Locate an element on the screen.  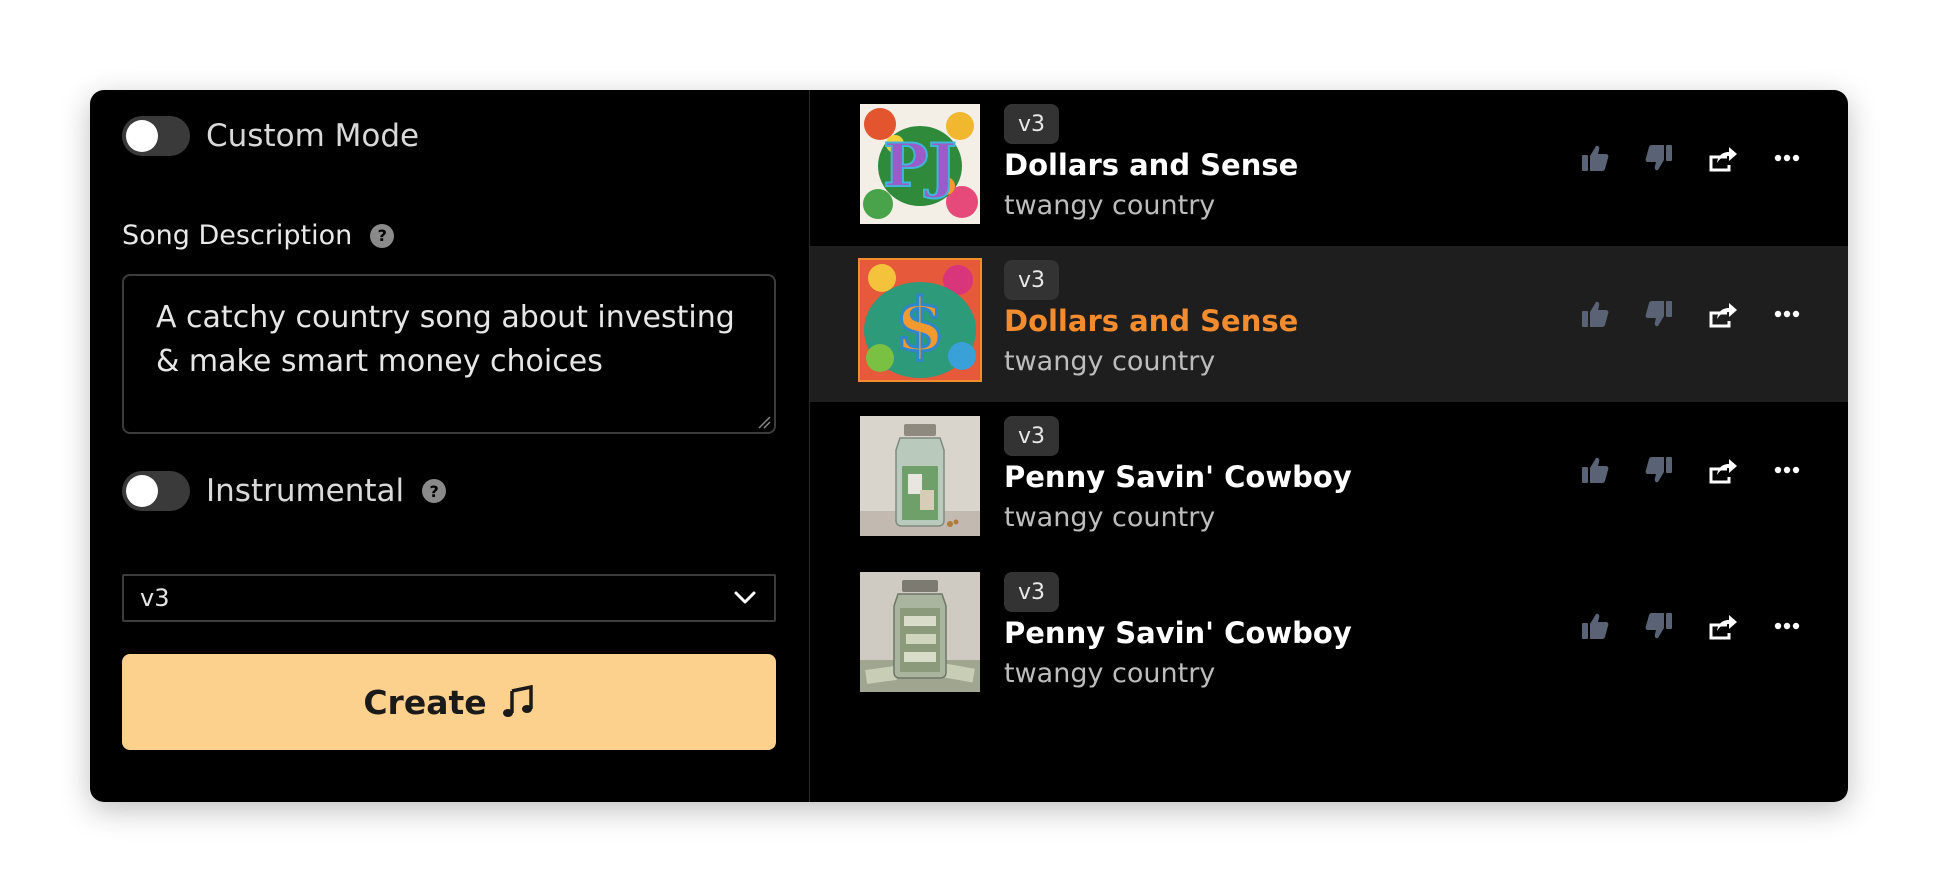
custom-mode-row: Custom Mode is located at coordinates (270, 136).